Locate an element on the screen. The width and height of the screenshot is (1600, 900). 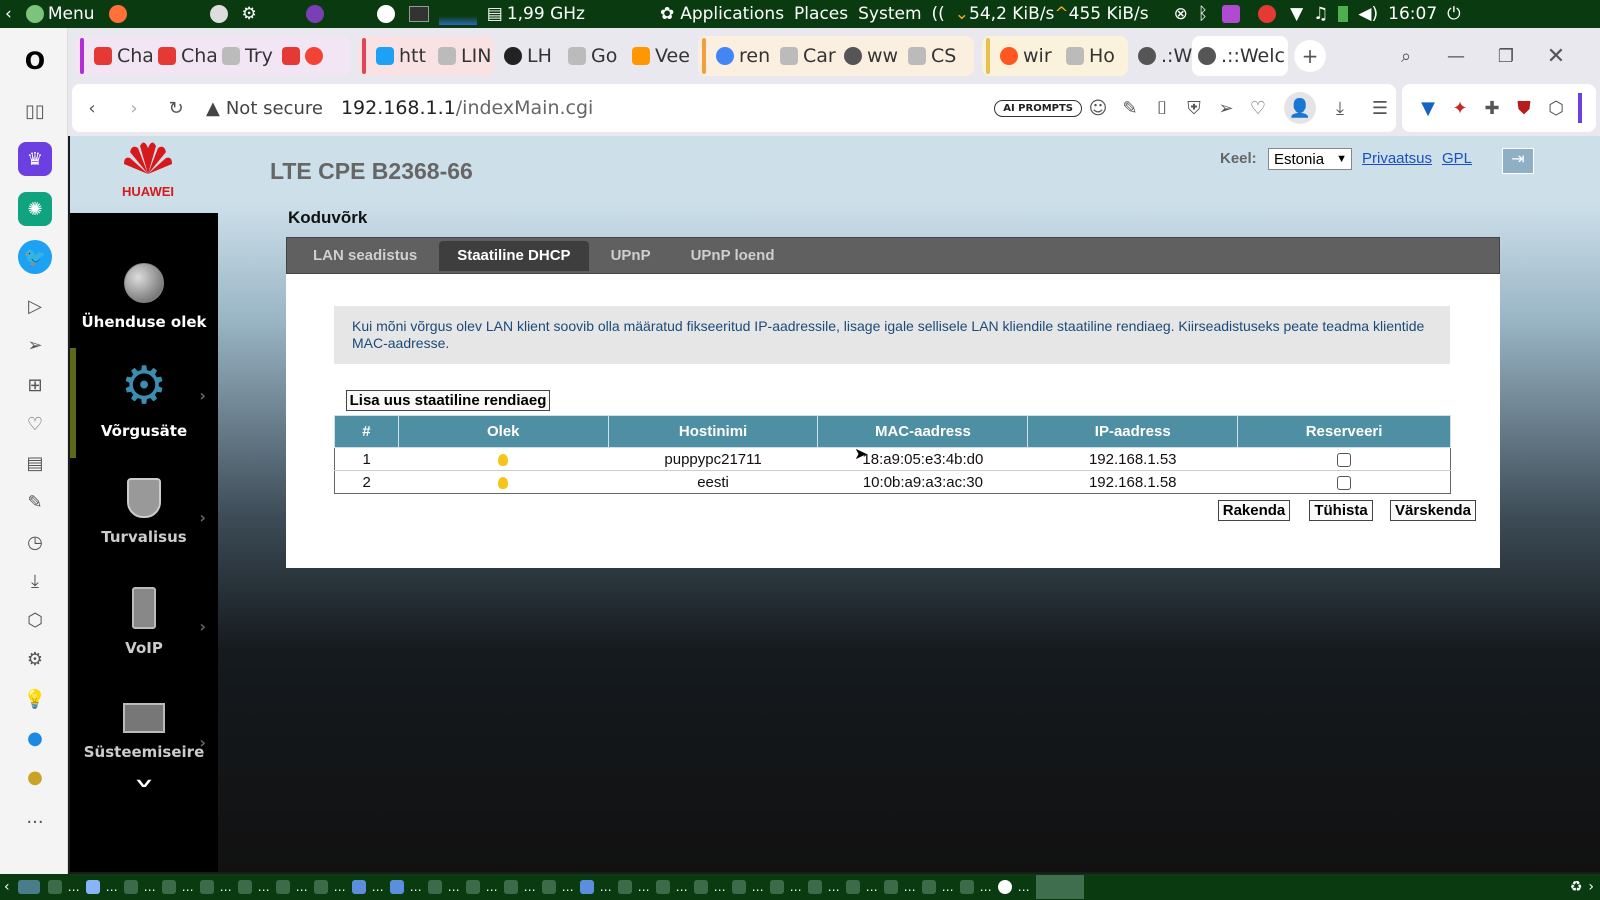
wifi-icon: (( is located at coordinates (938, 14).